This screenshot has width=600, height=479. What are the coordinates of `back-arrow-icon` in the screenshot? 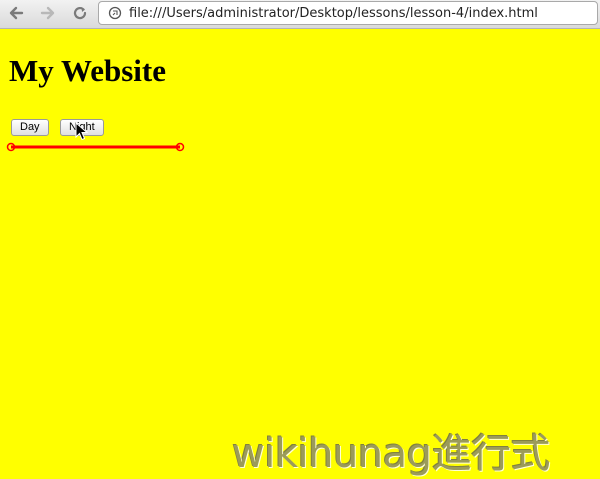 It's located at (16, 13).